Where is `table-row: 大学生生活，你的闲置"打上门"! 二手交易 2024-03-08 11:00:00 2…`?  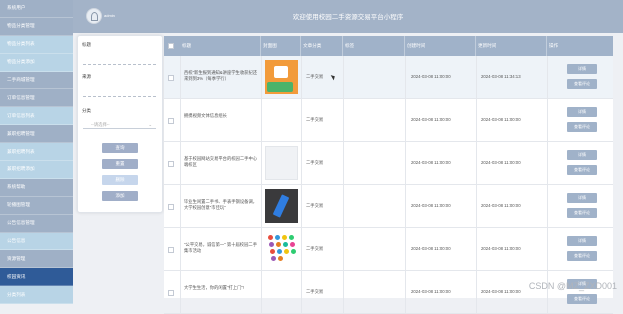 table-row: 大学生生活，你的闲置"打上门"! 二手交易 2024-03-08 11:00:00 2… is located at coordinates (388, 292).